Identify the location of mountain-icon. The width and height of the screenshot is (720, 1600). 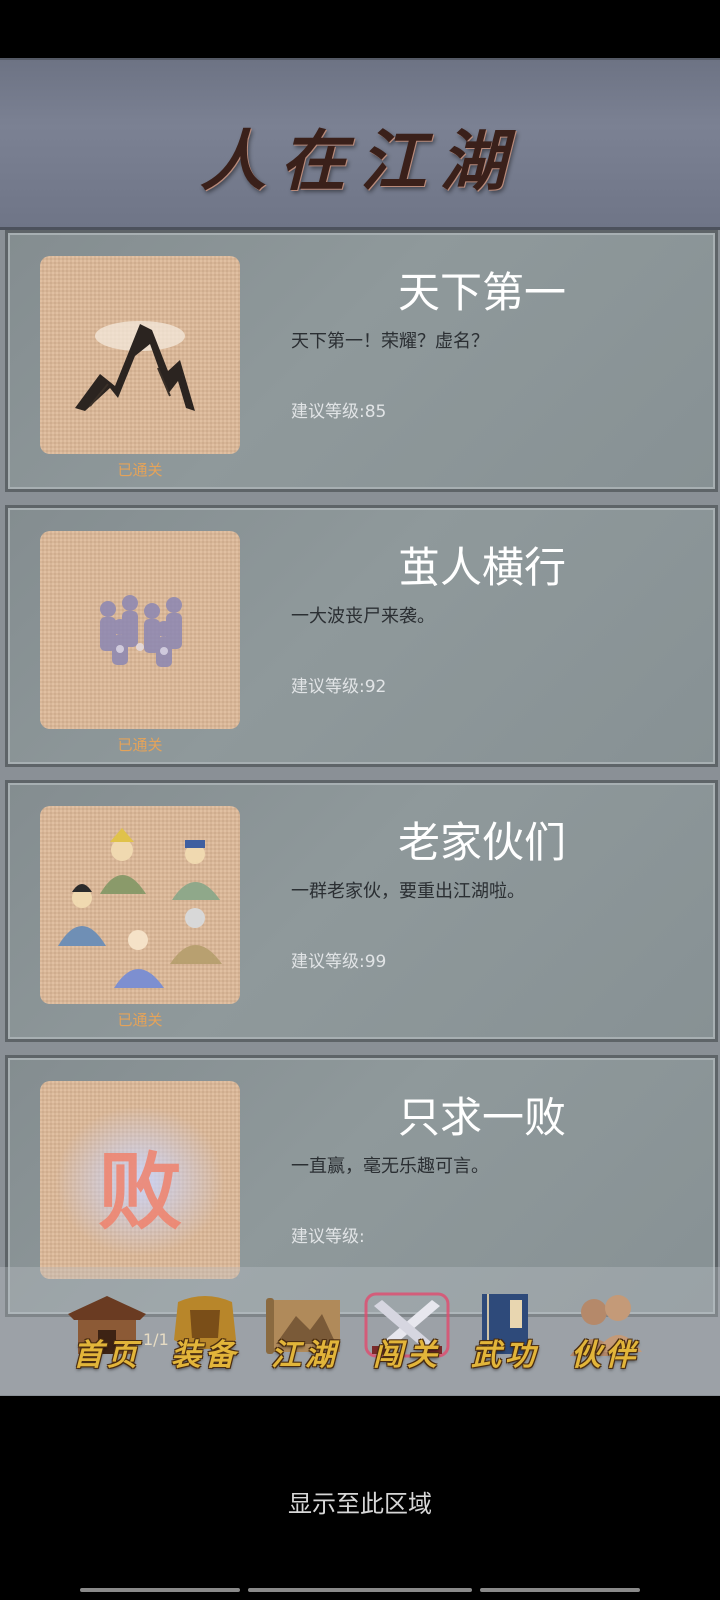
(135, 366).